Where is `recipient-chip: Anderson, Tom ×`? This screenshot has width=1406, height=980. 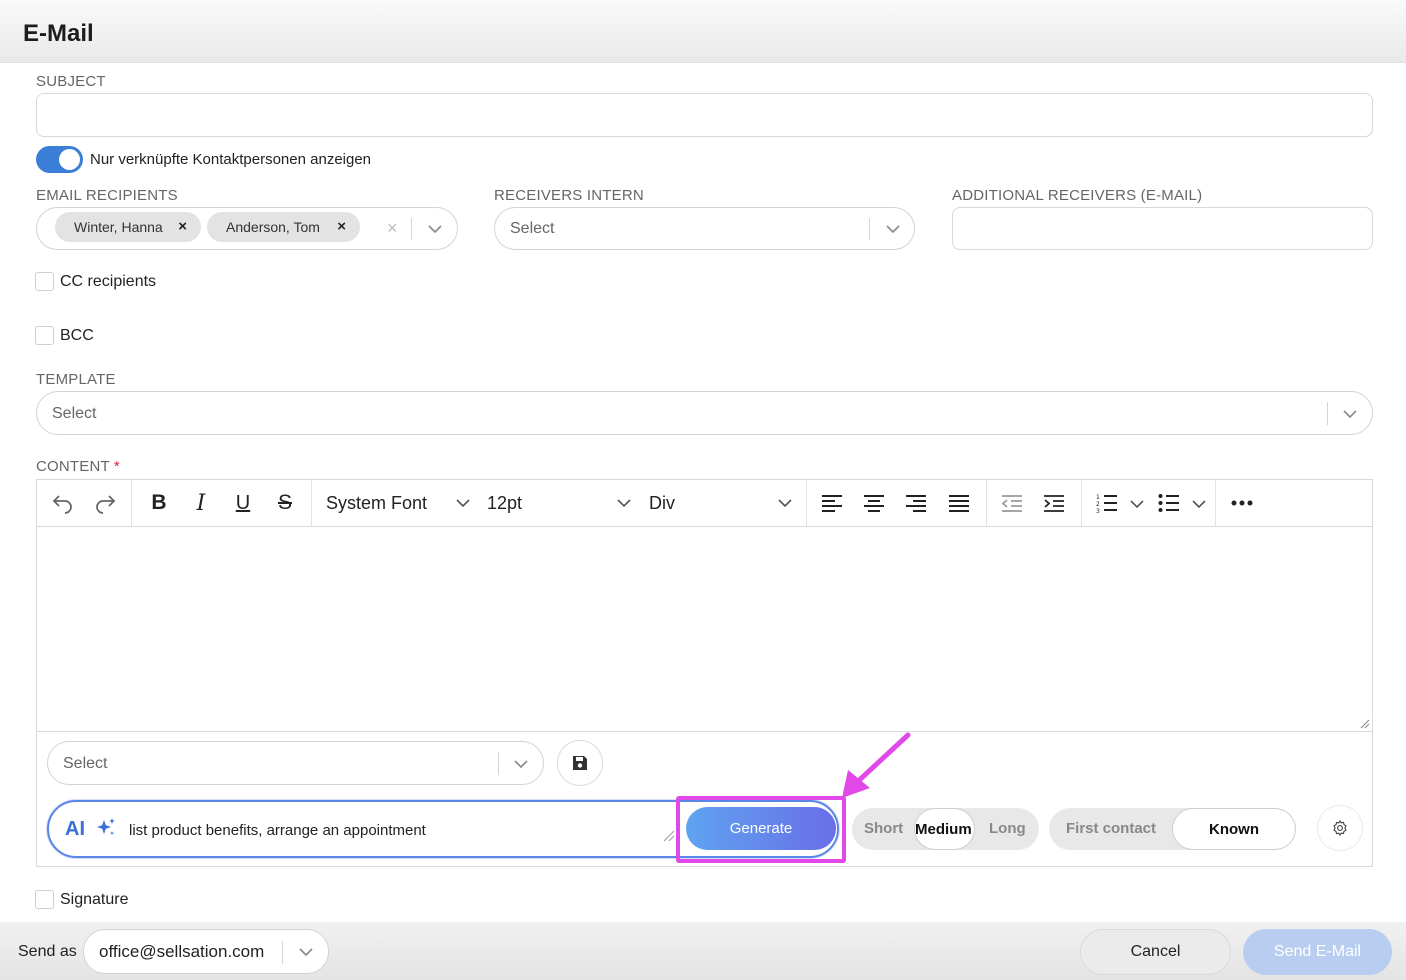
recipient-chip: Anderson, Tom × is located at coordinates (283, 227).